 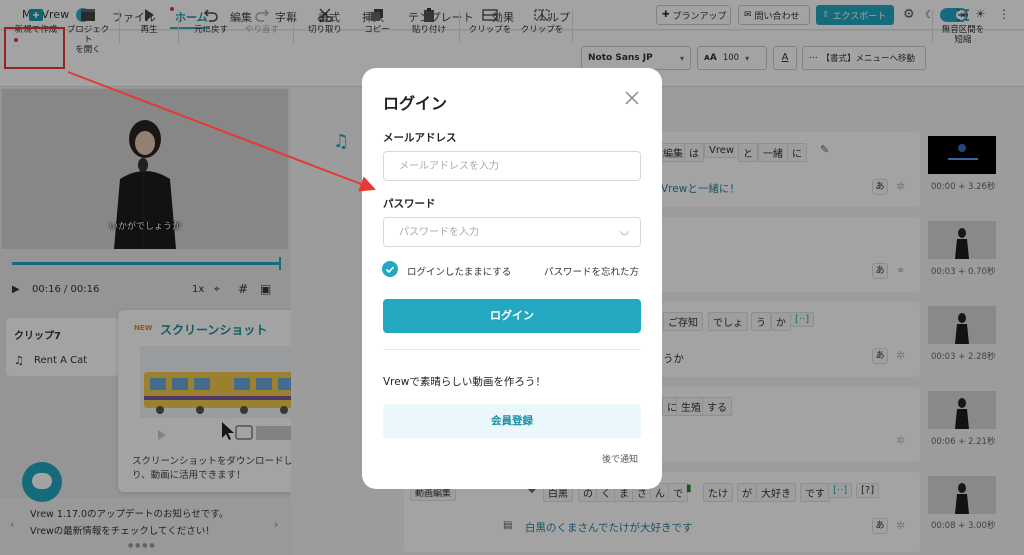 I want to click on remember-me-label: ログインしたままにする, so click(x=459, y=271).